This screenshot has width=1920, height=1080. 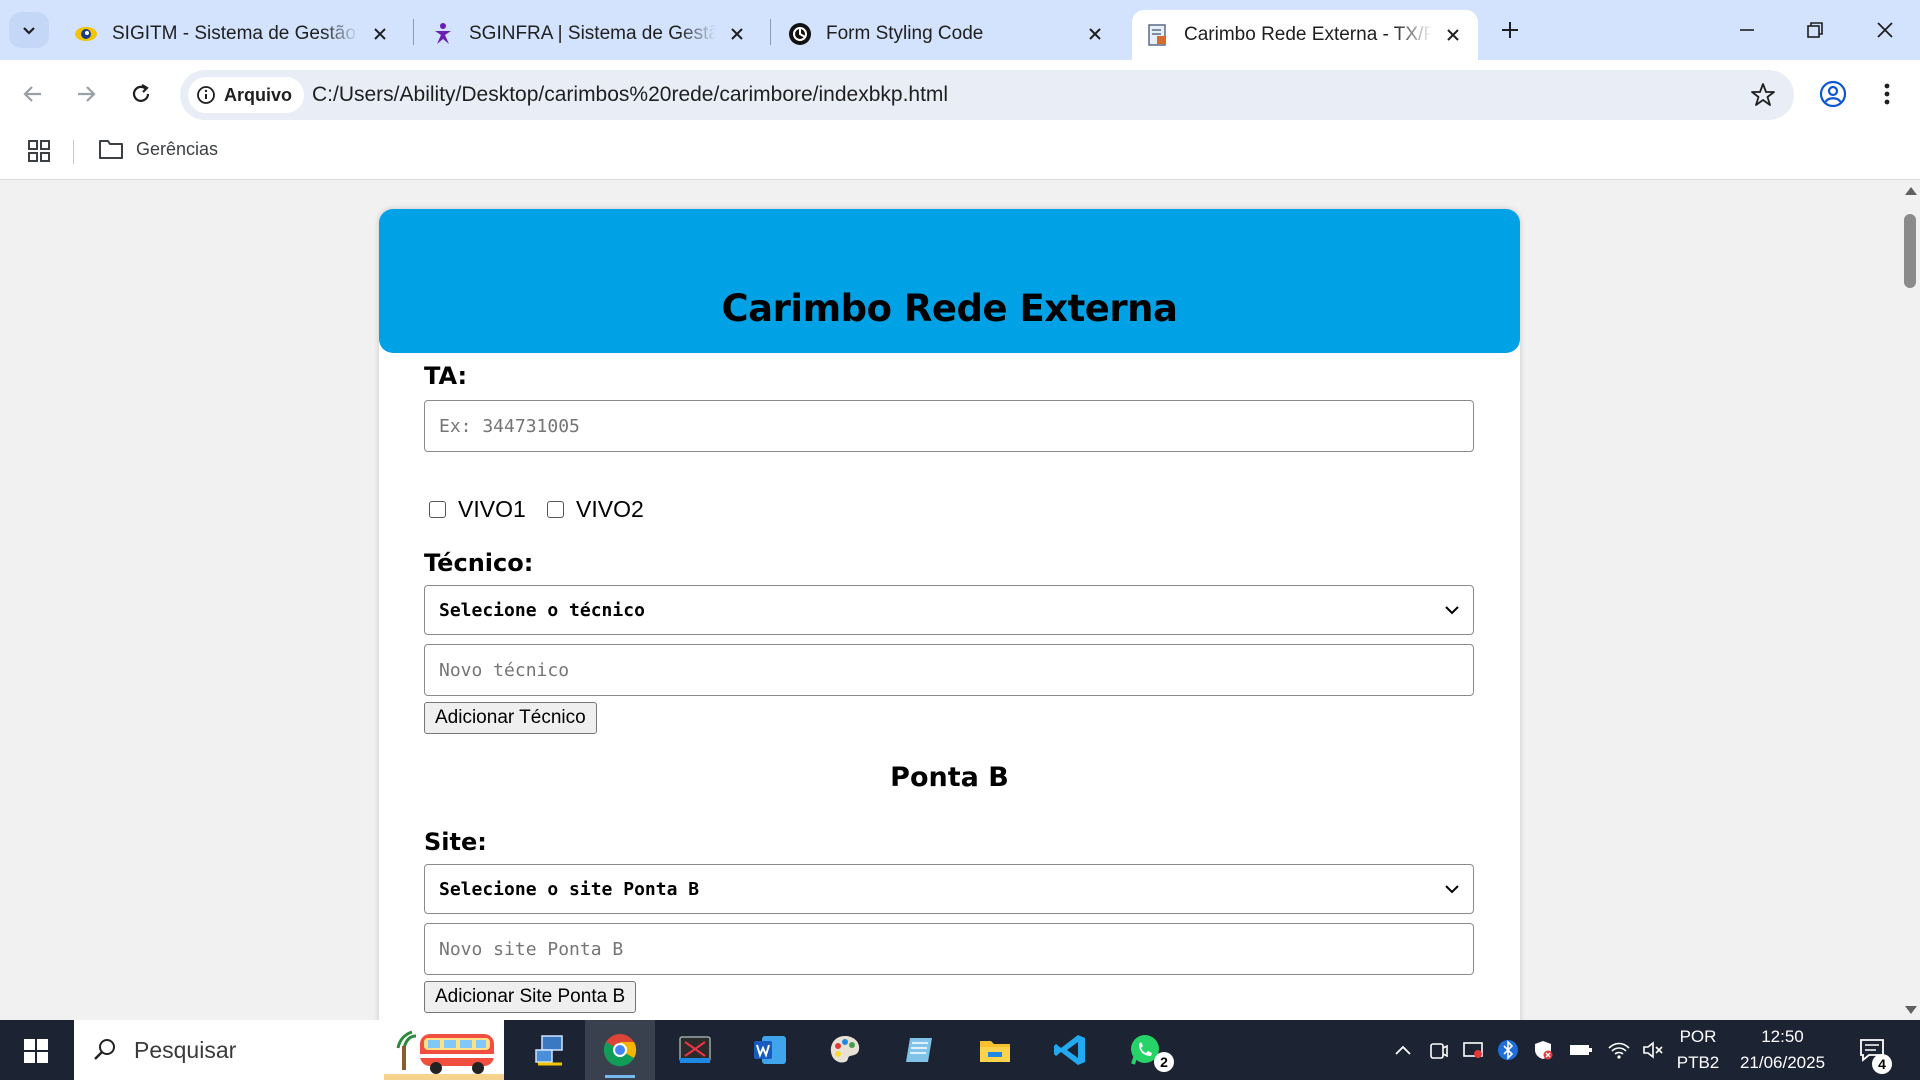 I want to click on windows-logo-icon, so click(x=36, y=1051).